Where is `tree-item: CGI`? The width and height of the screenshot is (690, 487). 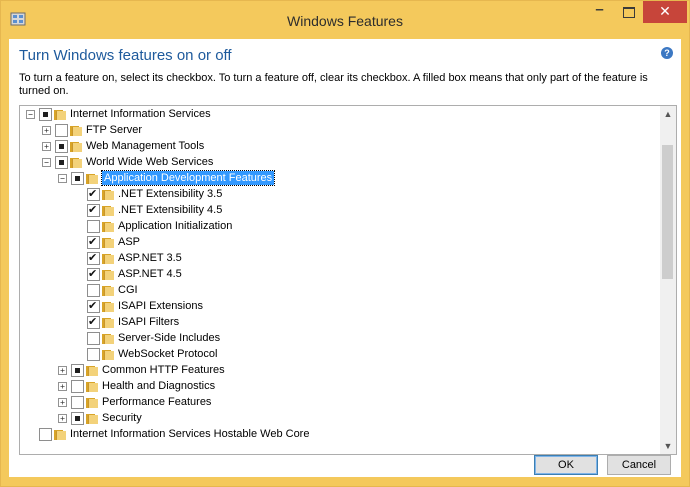
tree-item: CGI is located at coordinates (335, 290).